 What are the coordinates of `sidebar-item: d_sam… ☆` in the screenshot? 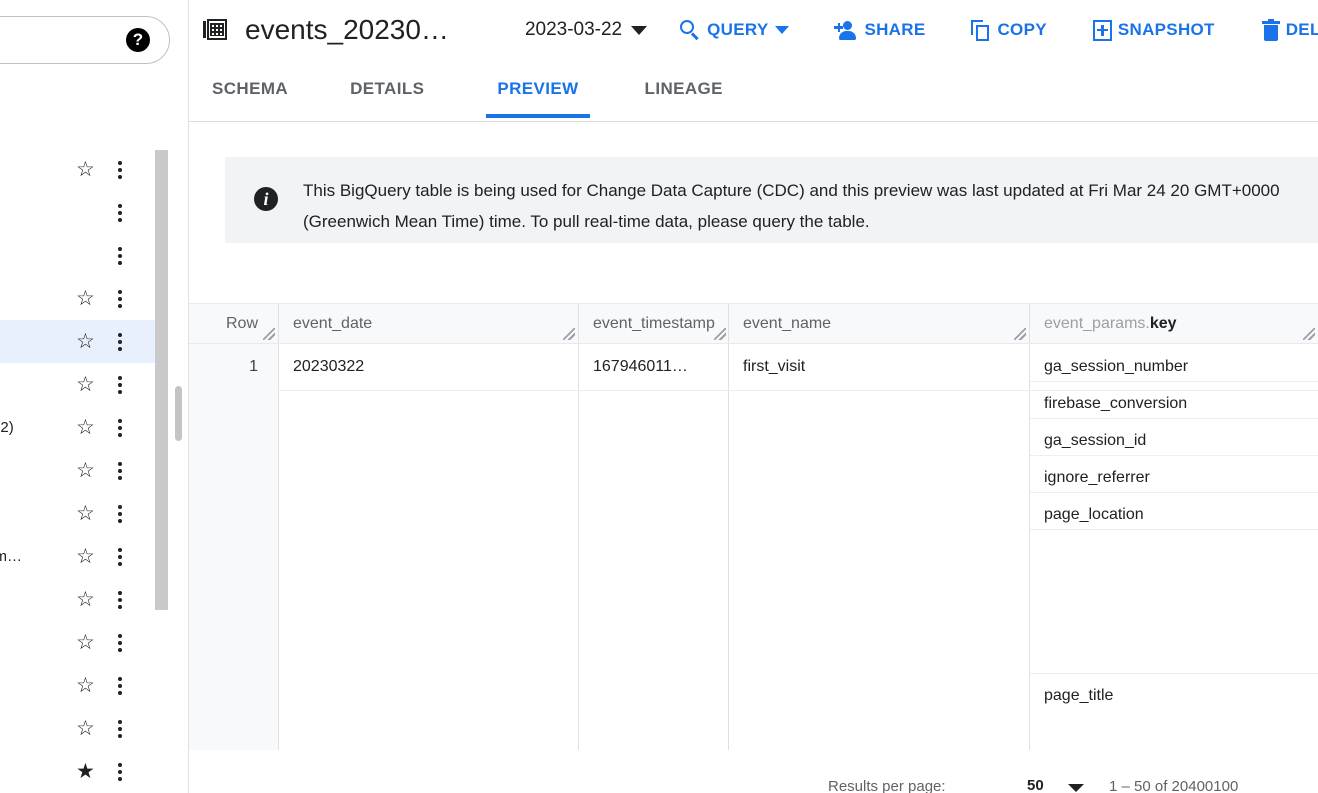 It's located at (77, 556).